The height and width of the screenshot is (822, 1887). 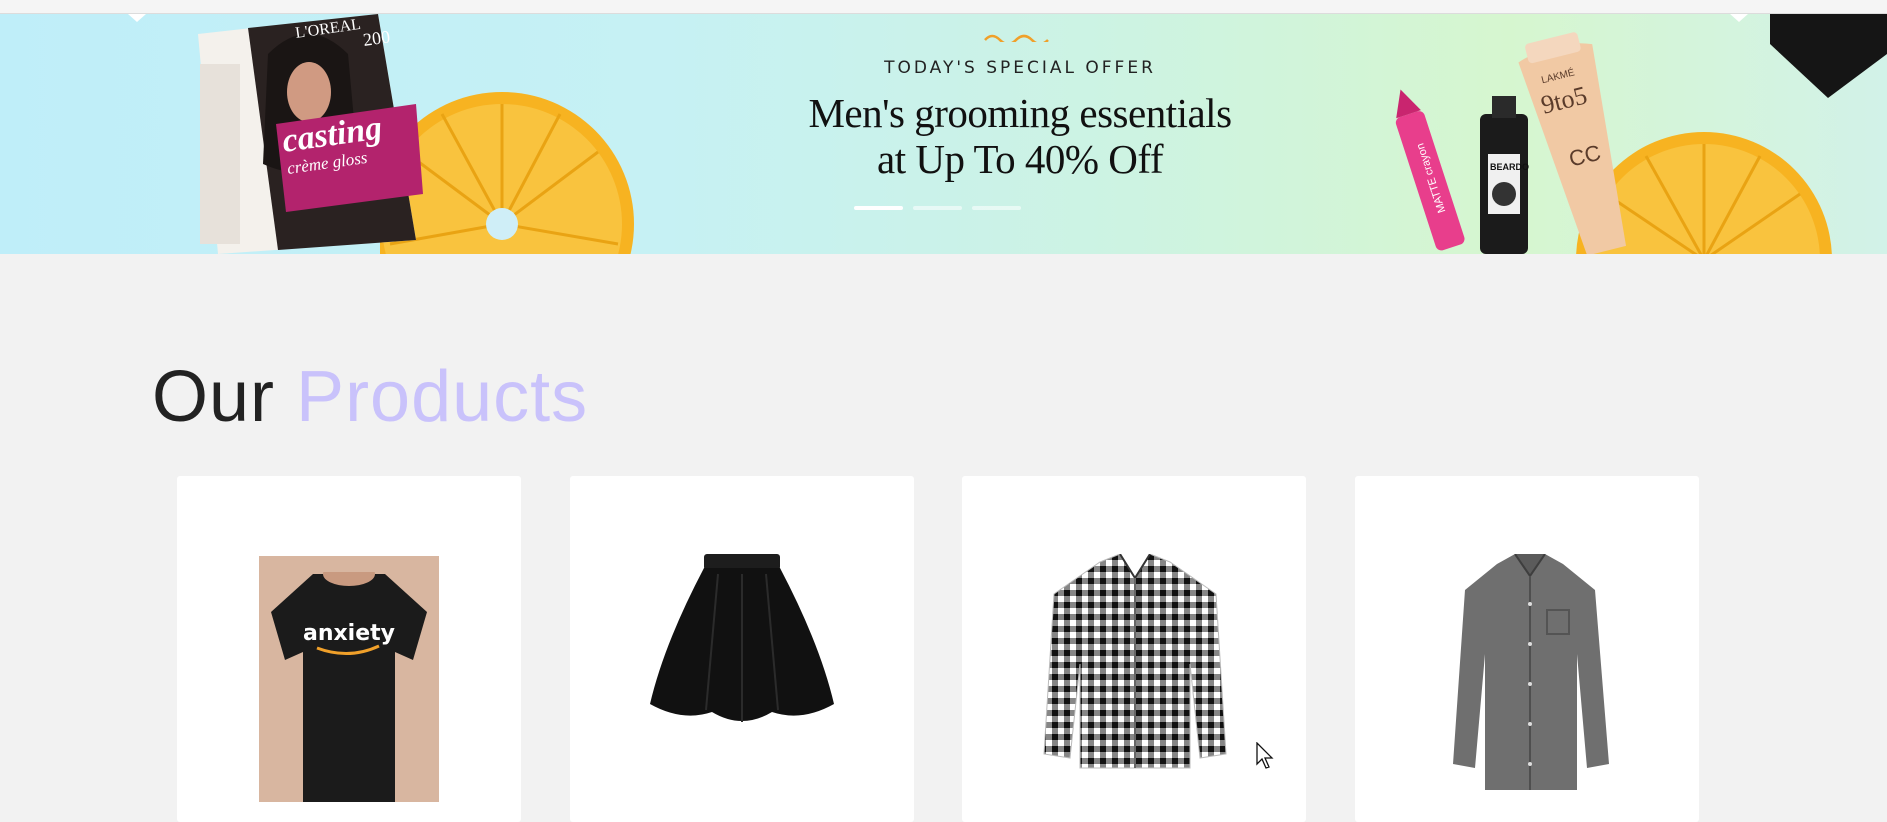 What do you see at coordinates (310, 134) in the screenshot?
I see `hair-color-box-image: L'OREAL casting crème gloss 200` at bounding box center [310, 134].